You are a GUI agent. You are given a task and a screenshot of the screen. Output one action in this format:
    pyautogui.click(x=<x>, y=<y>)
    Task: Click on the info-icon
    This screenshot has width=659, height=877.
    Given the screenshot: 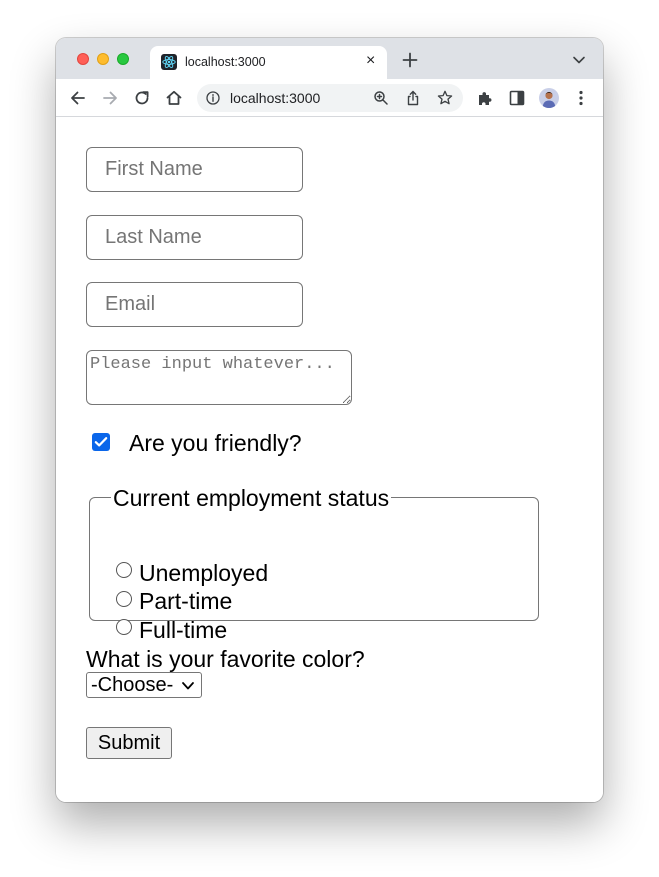 What is the action you would take?
    pyautogui.click(x=213, y=98)
    